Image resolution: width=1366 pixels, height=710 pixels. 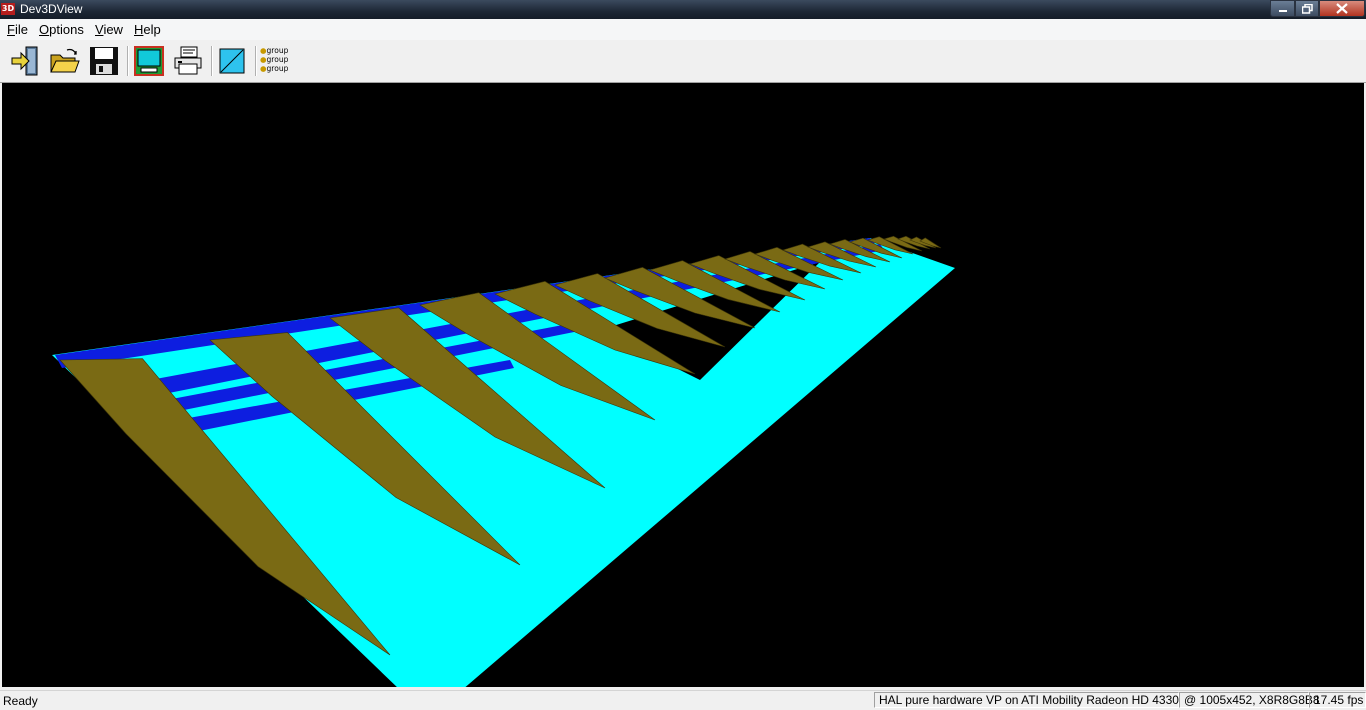 I want to click on group-list-button: ●group ●group ●group, so click(x=277, y=61).